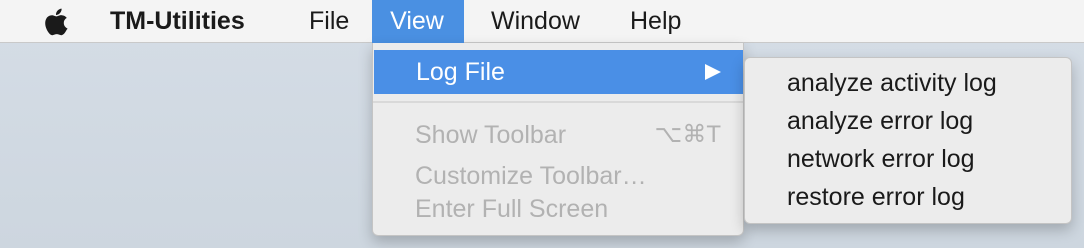 This screenshot has width=1084, height=248. I want to click on menu-item-show-toolbar: Show Toolbar ⌥⌘T, so click(558, 135).